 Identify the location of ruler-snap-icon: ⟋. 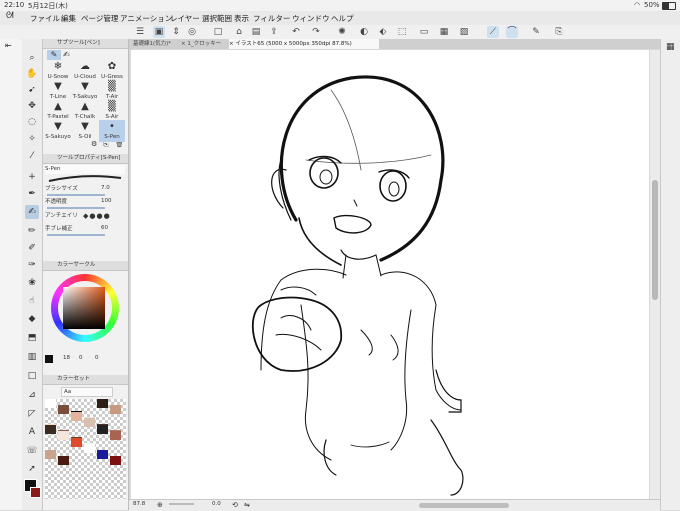
(493, 32).